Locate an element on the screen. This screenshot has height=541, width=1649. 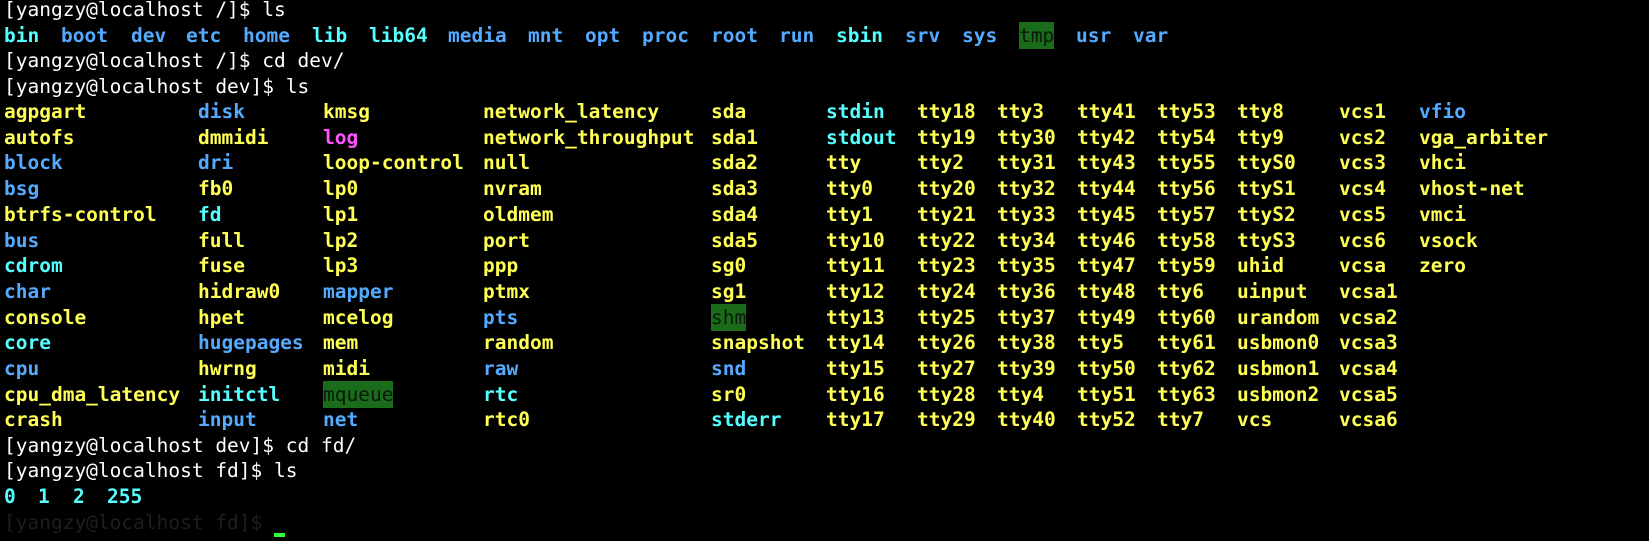
dev-entry-mapper: mapper is located at coordinates (358, 291).